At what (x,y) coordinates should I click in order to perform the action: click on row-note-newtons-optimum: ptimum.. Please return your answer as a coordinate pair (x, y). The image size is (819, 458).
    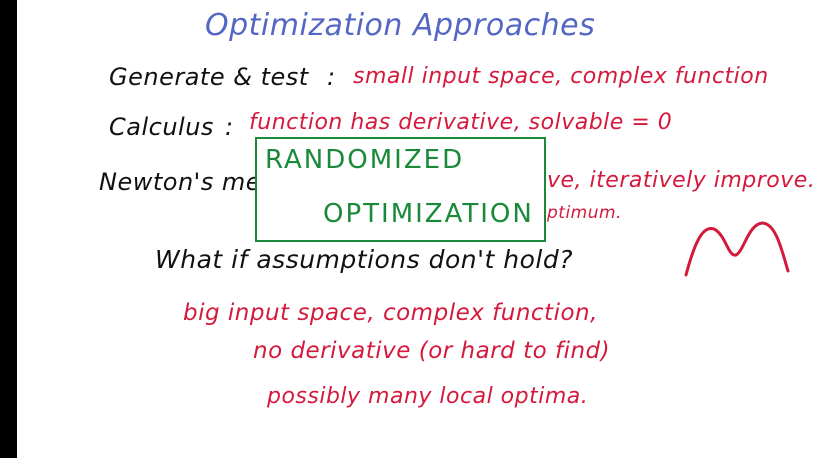
    Looking at the image, I should click on (584, 213).